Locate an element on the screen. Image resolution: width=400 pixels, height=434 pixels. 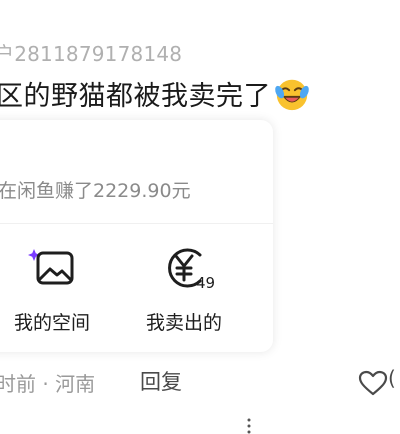
my-sold-label: 我卖出的 is located at coordinates (183, 323).